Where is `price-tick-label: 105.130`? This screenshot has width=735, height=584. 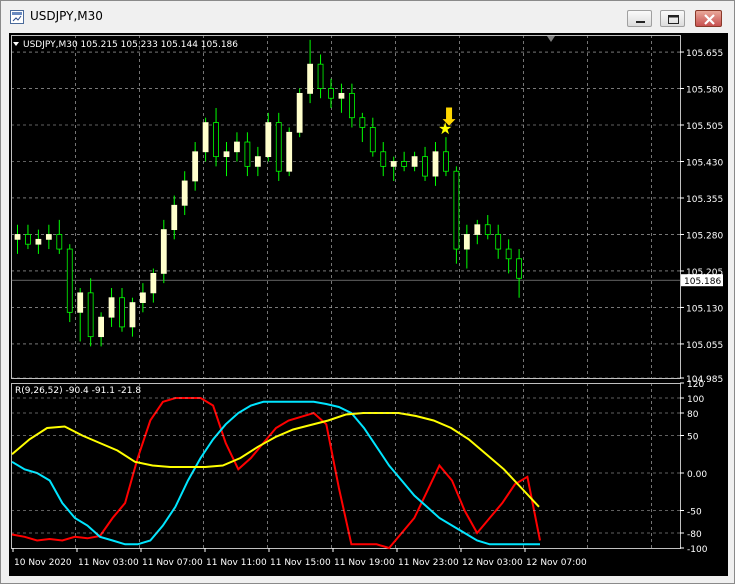
price-tick-label: 105.130 is located at coordinates (704, 309).